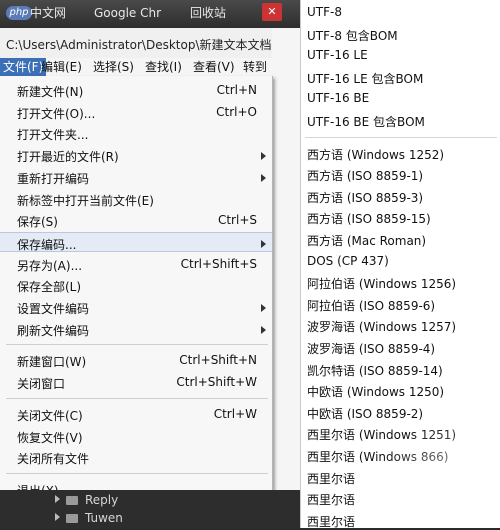 The width and height of the screenshot is (500, 530). I want to click on menu-item-label: 恢复文件(V), so click(50, 437).